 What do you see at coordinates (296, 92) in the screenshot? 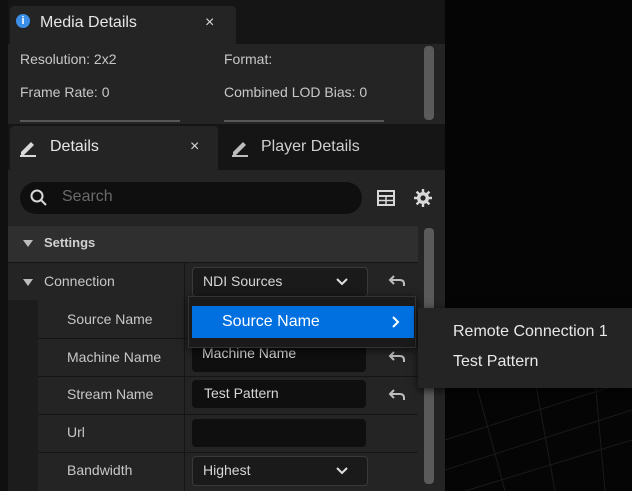
I see `lod-bias-text: Combined LOD Bias: 0` at bounding box center [296, 92].